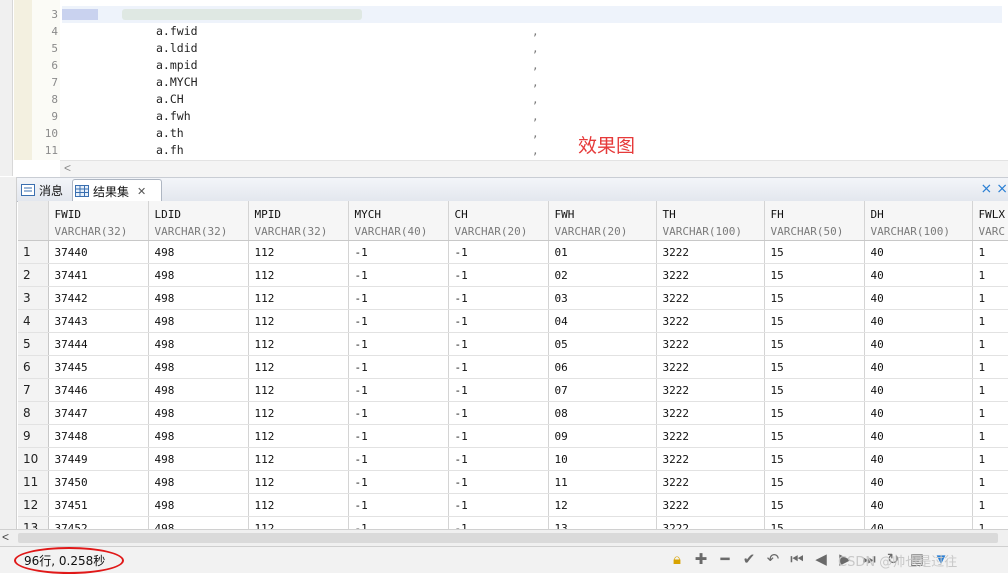 Image resolution: width=1008 pixels, height=574 pixels. What do you see at coordinates (797, 560) in the screenshot?
I see `first-icon: ⏮` at bounding box center [797, 560].